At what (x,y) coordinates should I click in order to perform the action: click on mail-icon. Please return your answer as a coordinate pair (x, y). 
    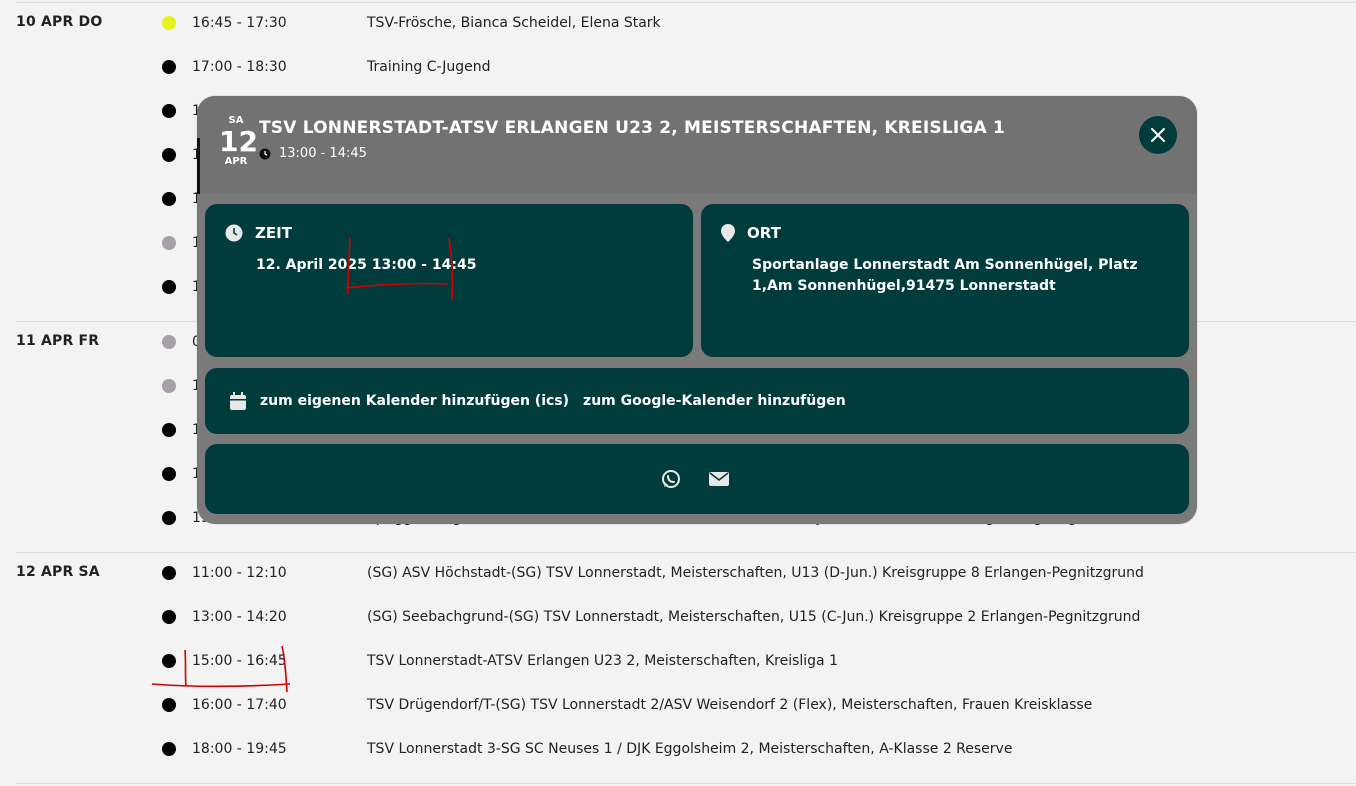
    Looking at the image, I should click on (719, 479).